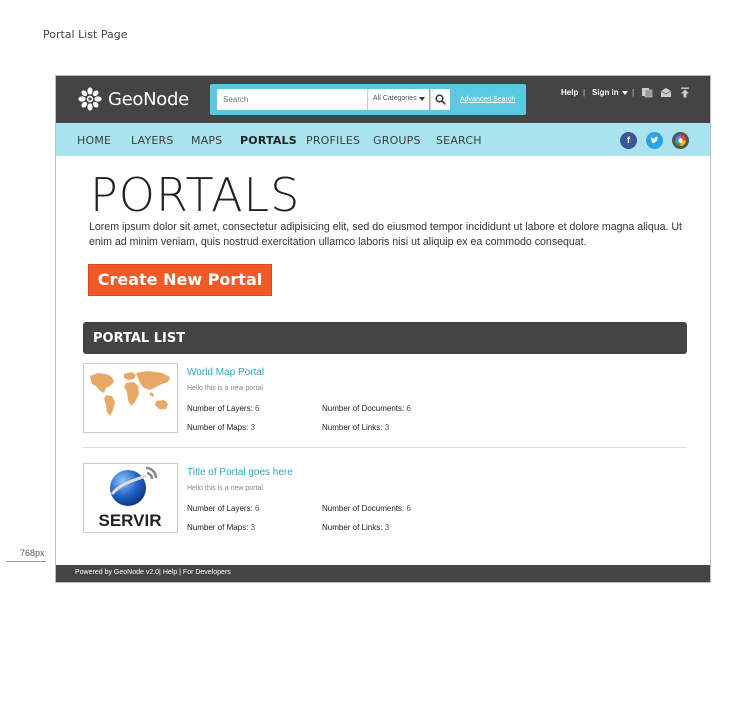 The width and height of the screenshot is (750, 724). I want to click on divider, so click(385, 447).